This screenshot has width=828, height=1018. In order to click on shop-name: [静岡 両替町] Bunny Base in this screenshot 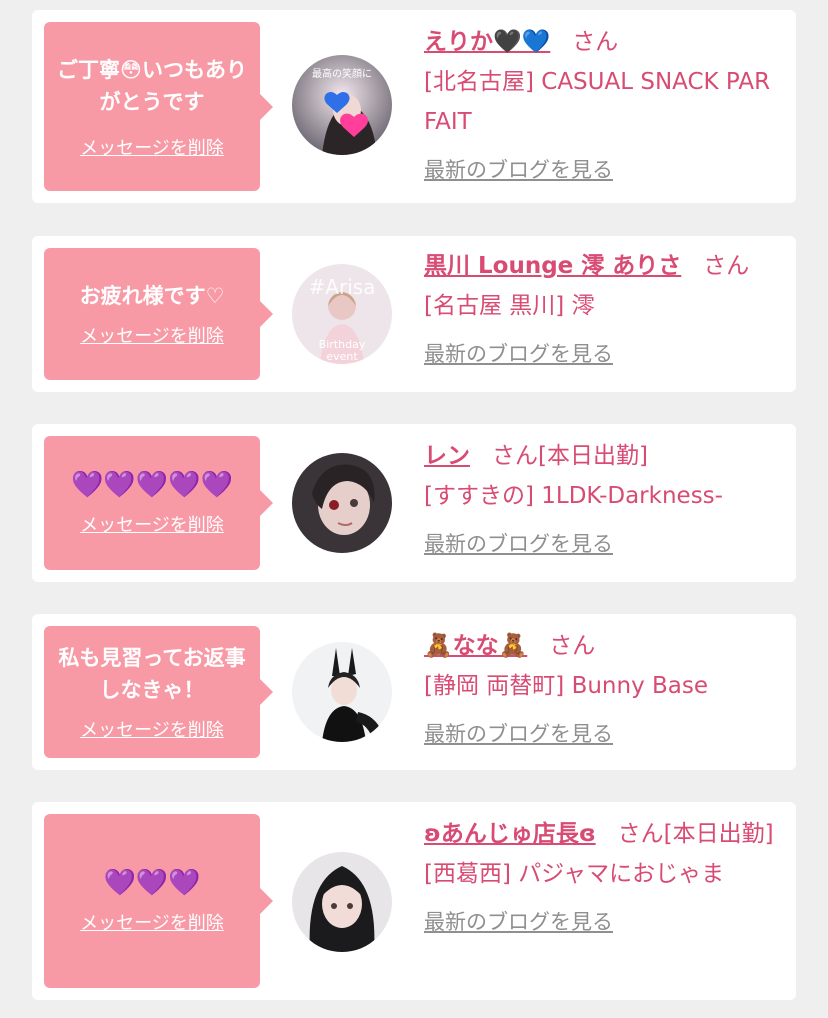, I will do `click(566, 686)`.